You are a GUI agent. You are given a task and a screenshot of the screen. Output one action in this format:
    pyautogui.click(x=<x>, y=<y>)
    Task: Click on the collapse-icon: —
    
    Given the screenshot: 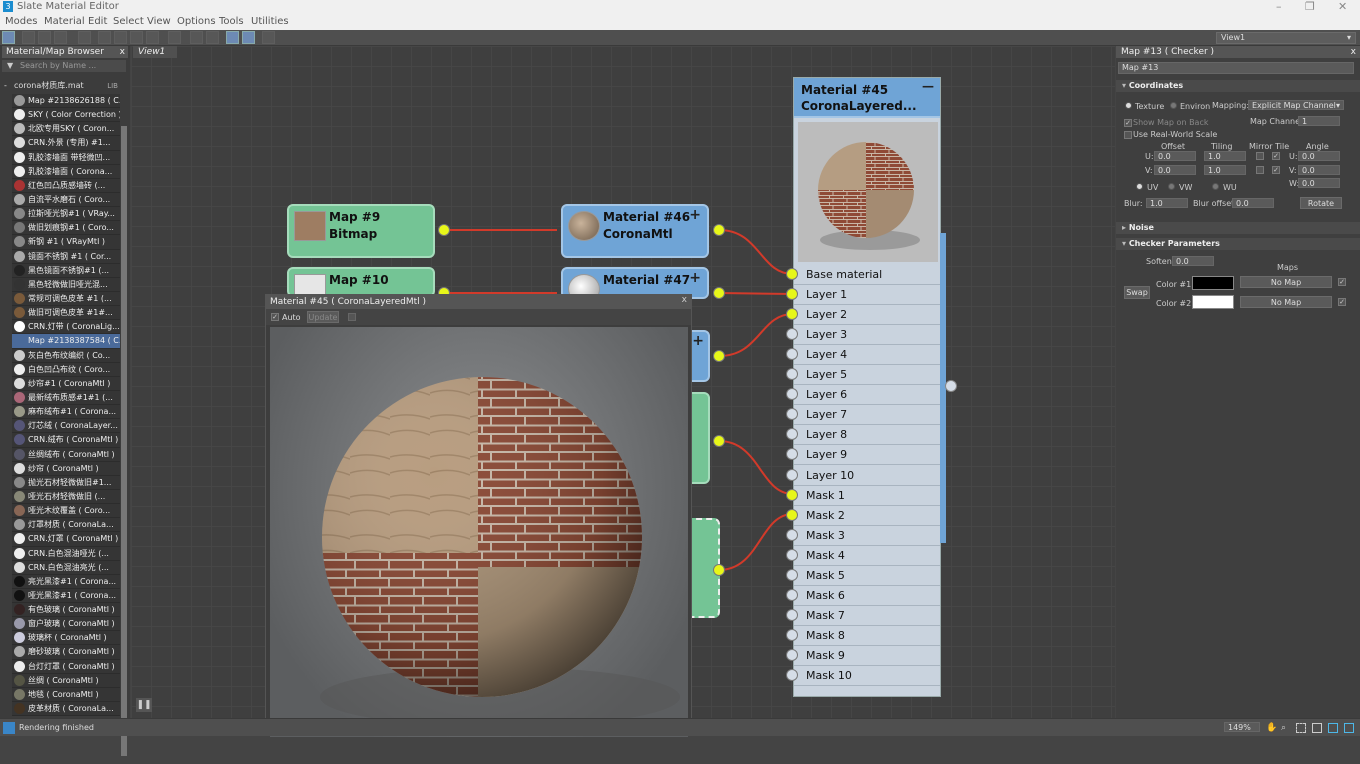 What is the action you would take?
    pyautogui.click(x=928, y=86)
    